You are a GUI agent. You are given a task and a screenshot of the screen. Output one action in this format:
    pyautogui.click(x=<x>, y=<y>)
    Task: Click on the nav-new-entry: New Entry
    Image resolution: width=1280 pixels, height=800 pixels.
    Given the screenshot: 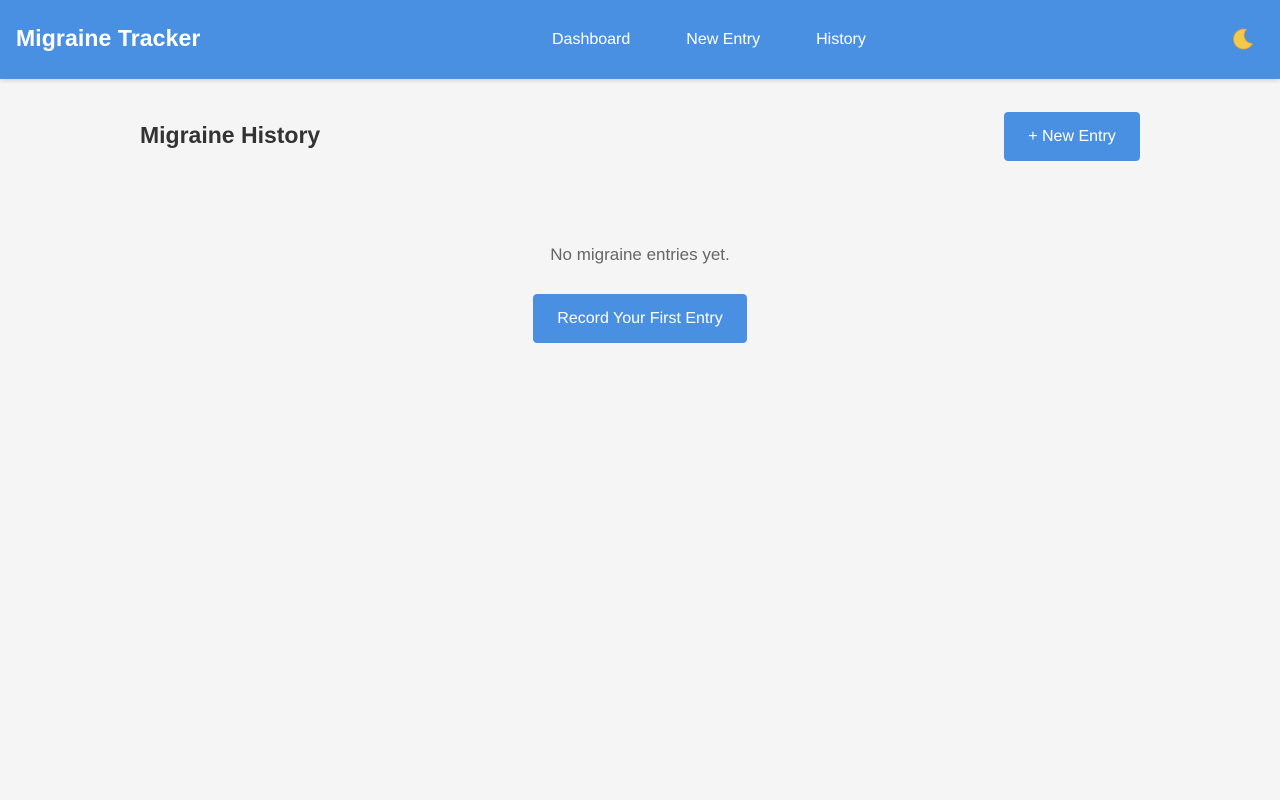 What is the action you would take?
    pyautogui.click(x=723, y=40)
    